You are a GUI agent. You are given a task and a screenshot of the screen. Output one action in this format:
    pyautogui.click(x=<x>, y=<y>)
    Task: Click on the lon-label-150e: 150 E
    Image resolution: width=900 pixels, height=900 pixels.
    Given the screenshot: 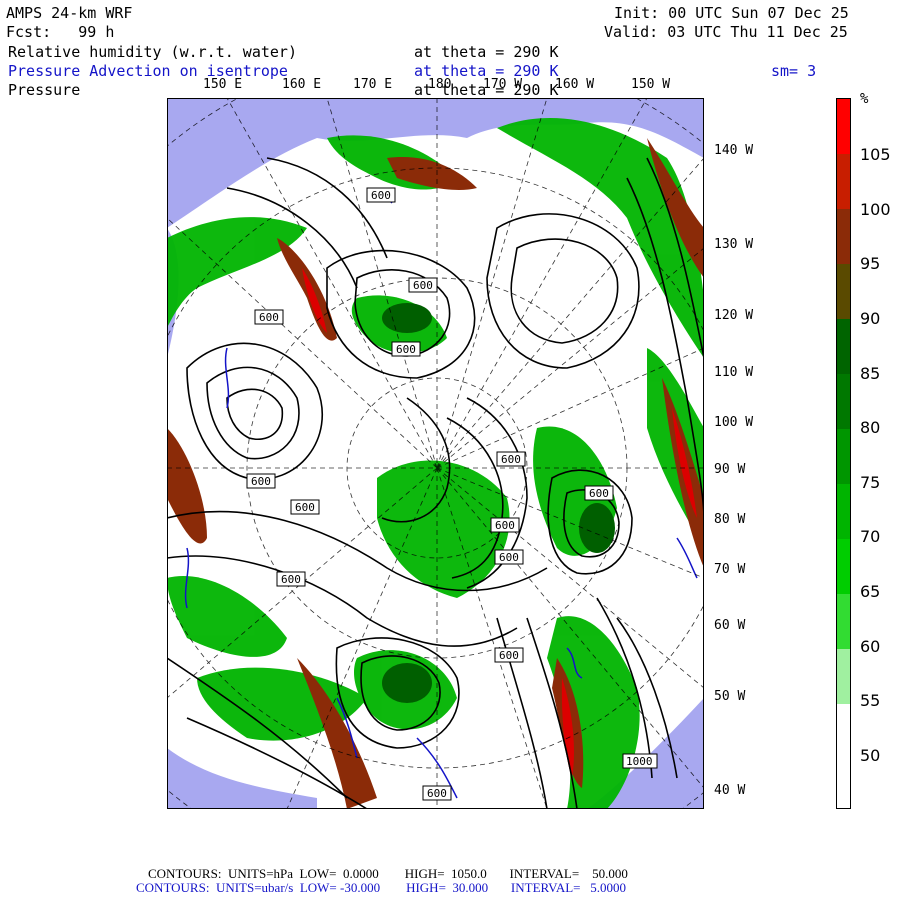 What is the action you would take?
    pyautogui.click(x=223, y=84)
    